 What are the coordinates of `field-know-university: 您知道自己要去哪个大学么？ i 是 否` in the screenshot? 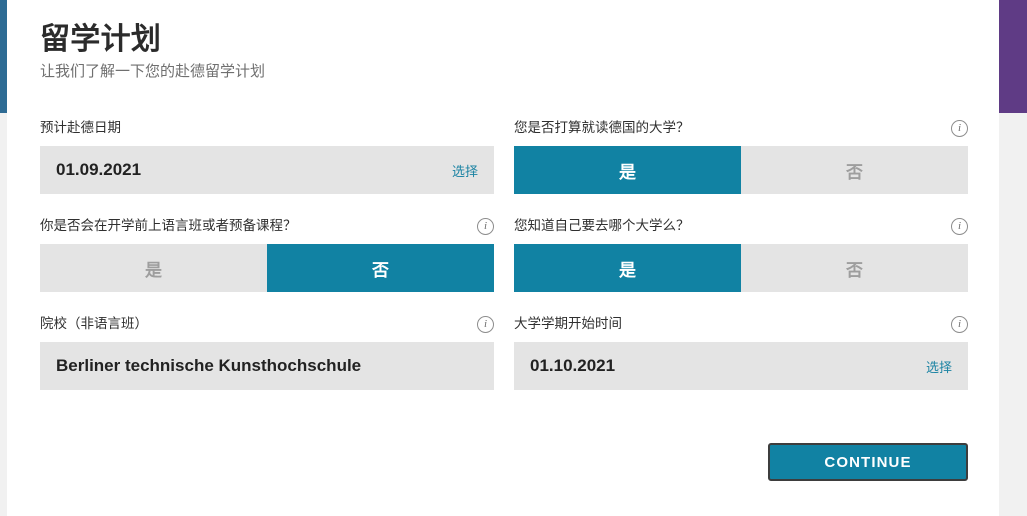 It's located at (741, 254).